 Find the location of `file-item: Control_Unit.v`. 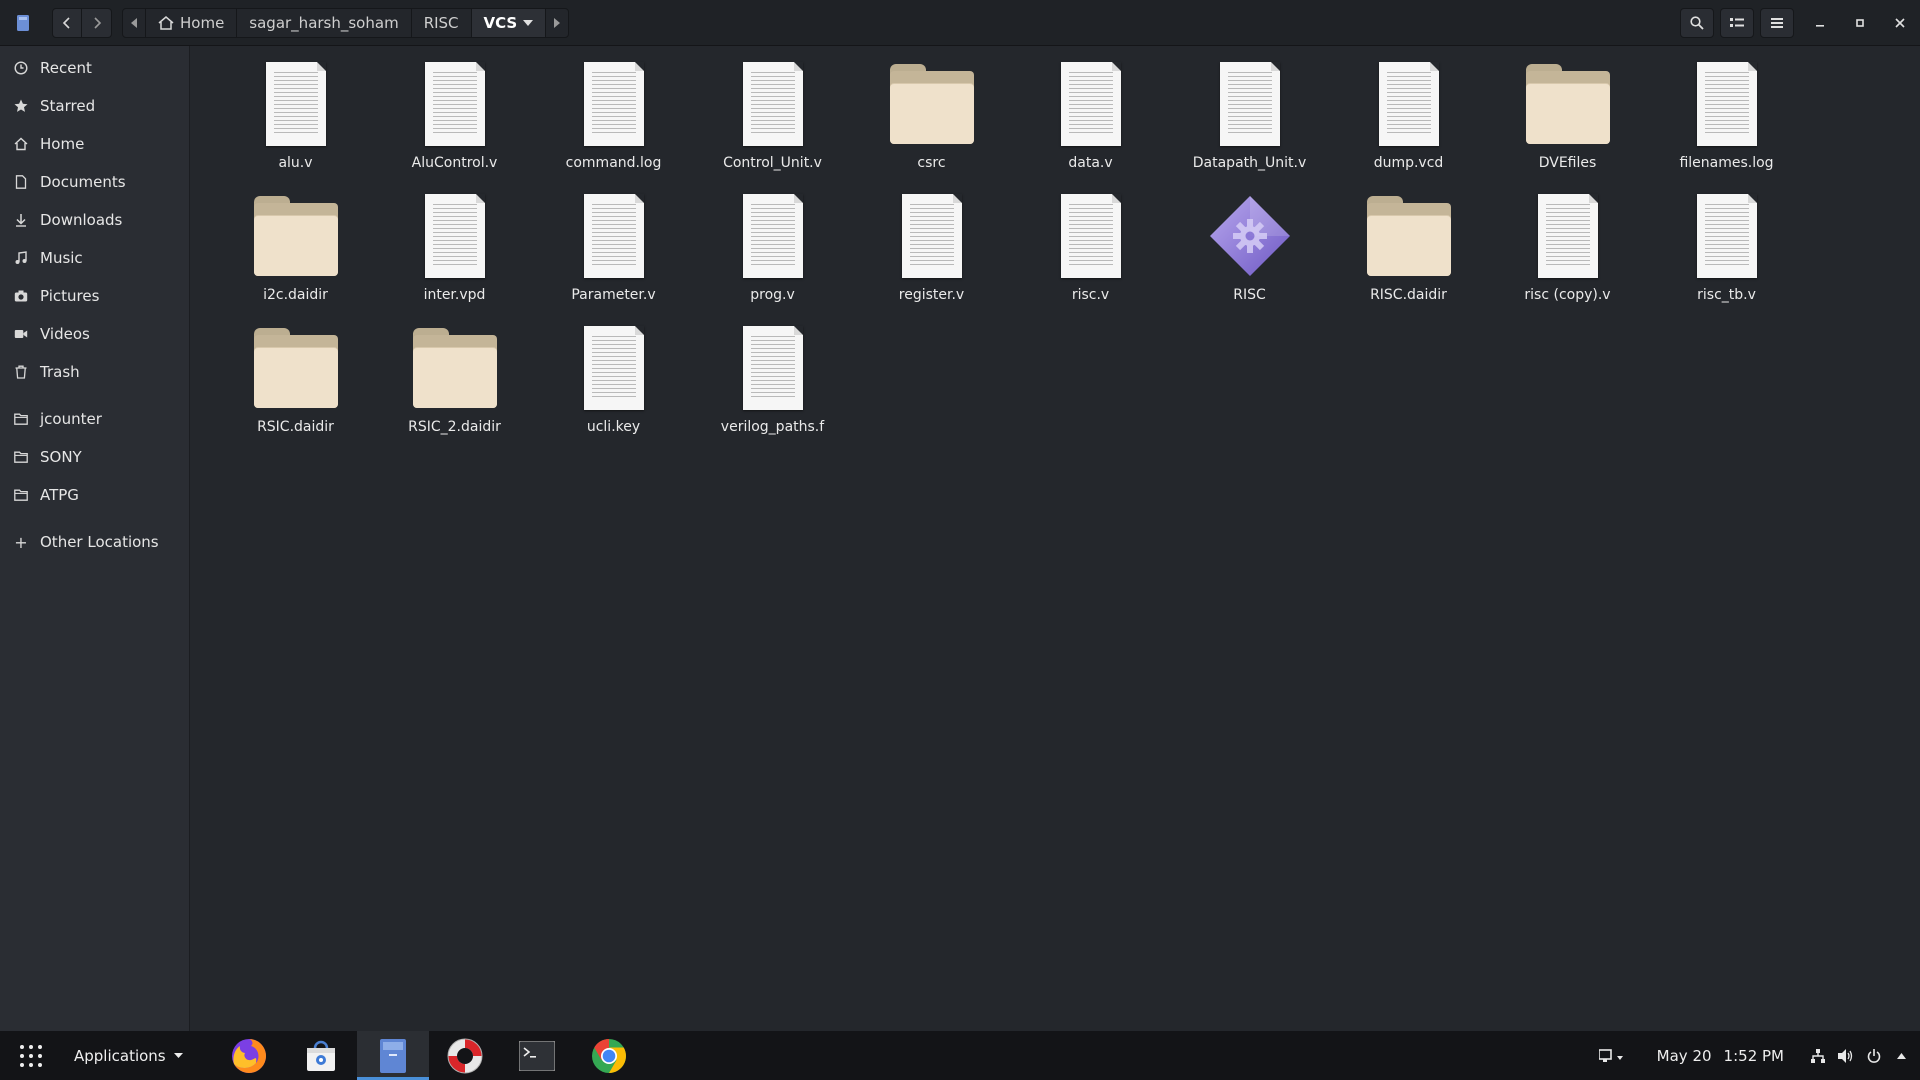

file-item: Control_Unit.v is located at coordinates (772, 126).